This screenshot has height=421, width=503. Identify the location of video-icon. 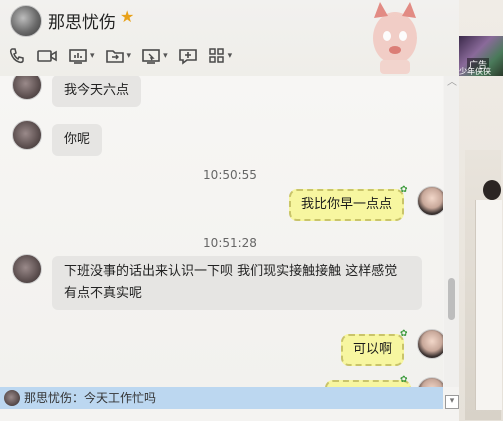
(47, 56).